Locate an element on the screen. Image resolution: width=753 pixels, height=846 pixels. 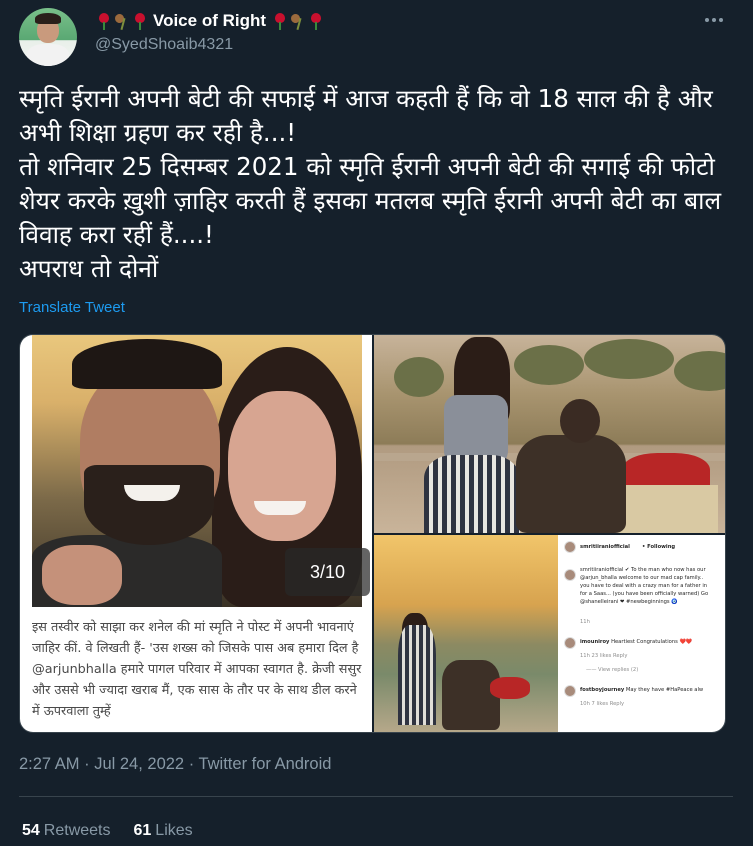
ig-following: • Following is located at coordinates (659, 547).